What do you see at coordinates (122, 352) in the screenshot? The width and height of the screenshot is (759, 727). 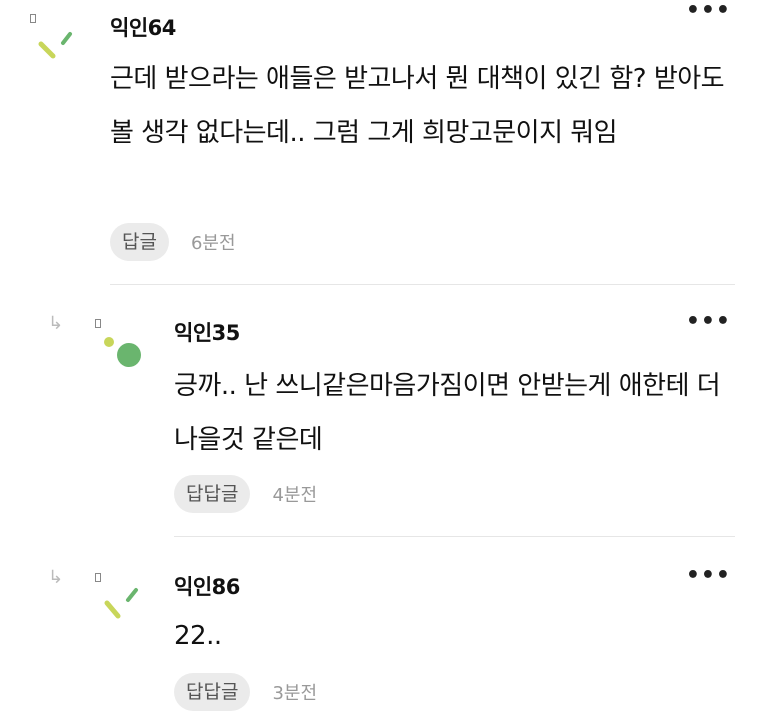 I see `green-dot-avatar-icon` at bounding box center [122, 352].